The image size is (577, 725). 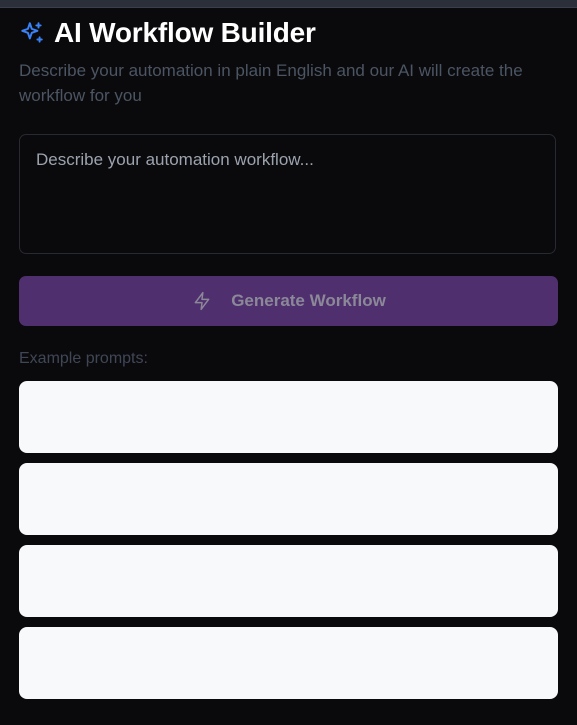 What do you see at coordinates (202, 301) in the screenshot?
I see `zap-icon` at bounding box center [202, 301].